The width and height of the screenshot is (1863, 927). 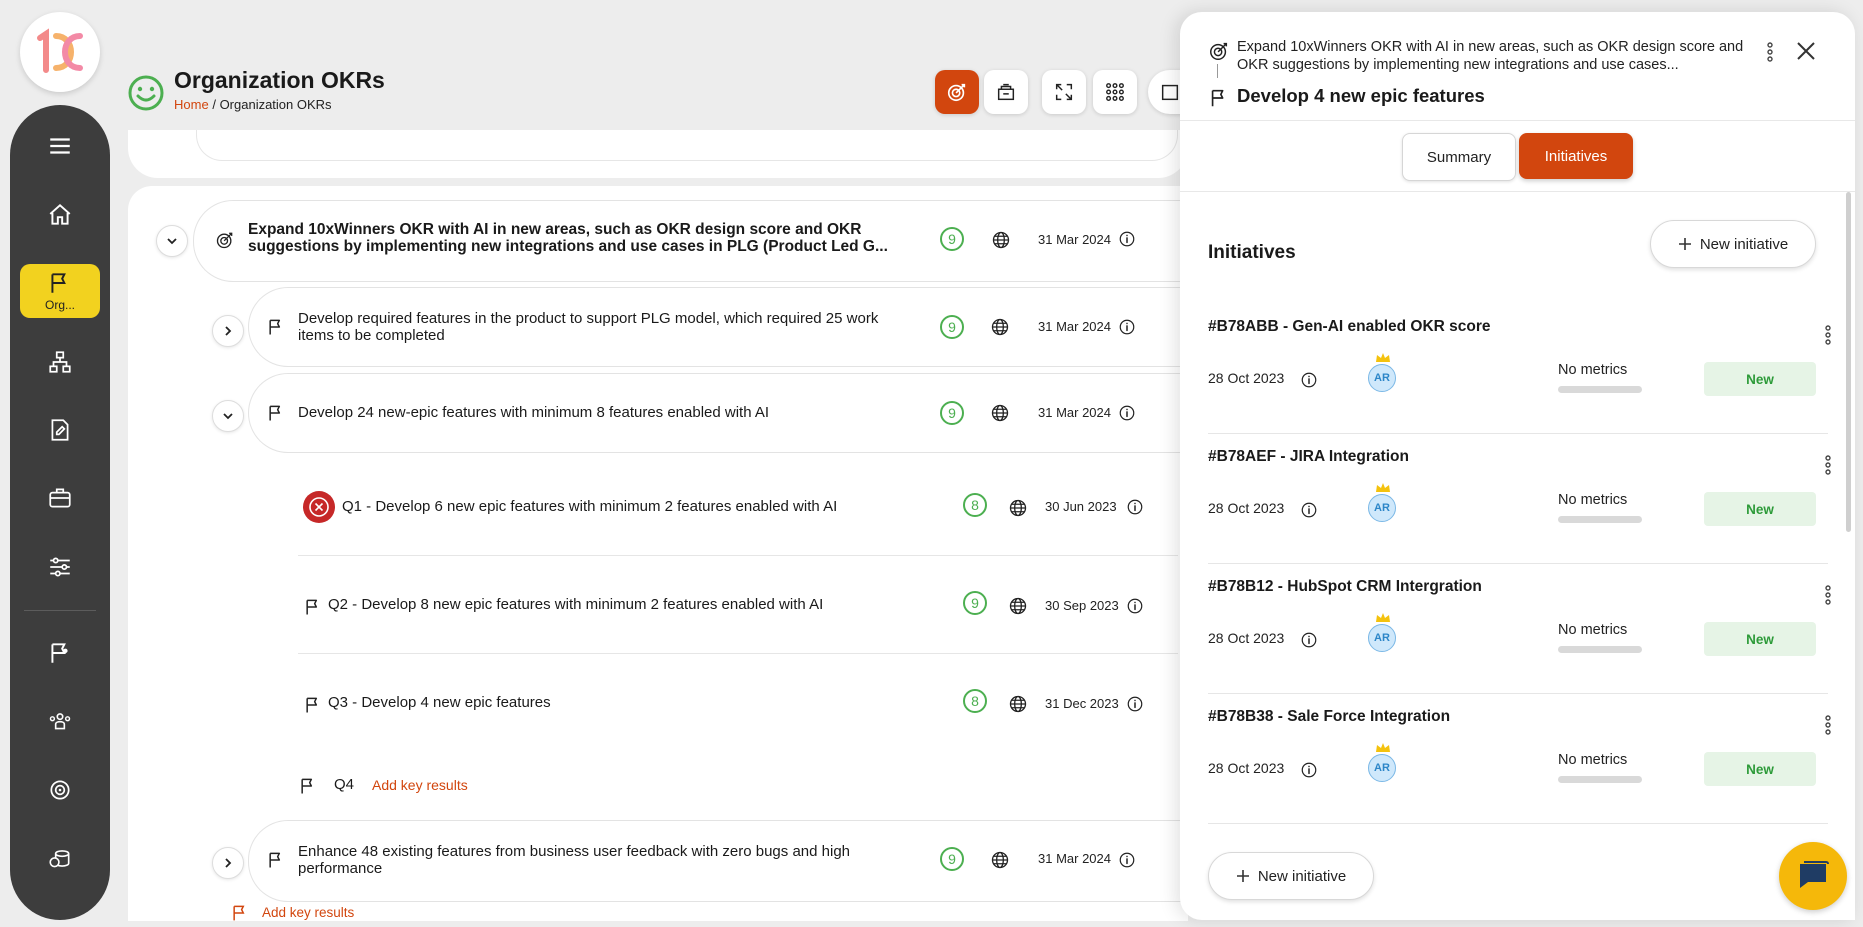 I want to click on app-logo, so click(x=60, y=52).